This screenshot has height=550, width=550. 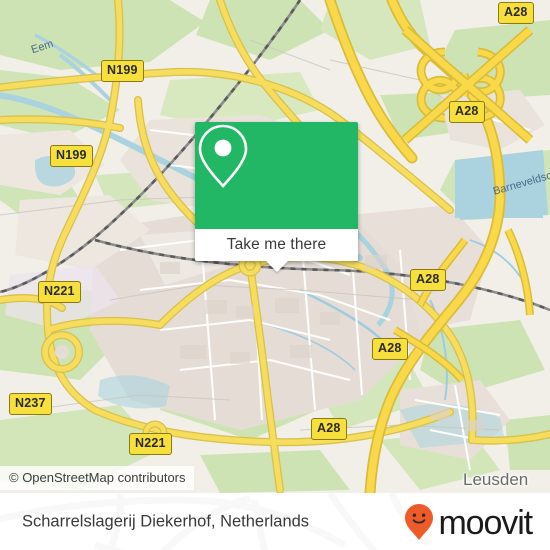 I want to click on osm-attribution: © OpenStreetMap contributors, so click(x=97, y=478).